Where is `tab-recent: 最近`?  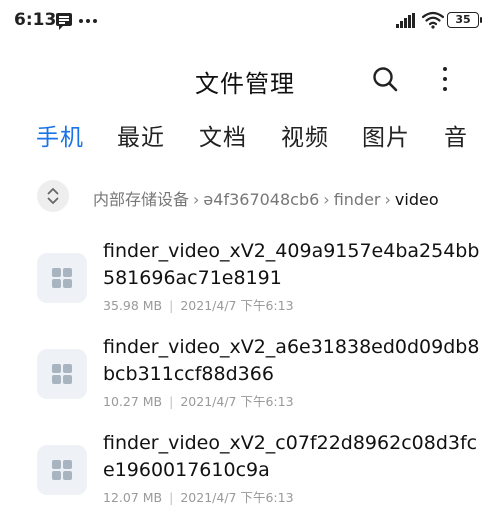 tab-recent: 最近 is located at coordinates (141, 135).